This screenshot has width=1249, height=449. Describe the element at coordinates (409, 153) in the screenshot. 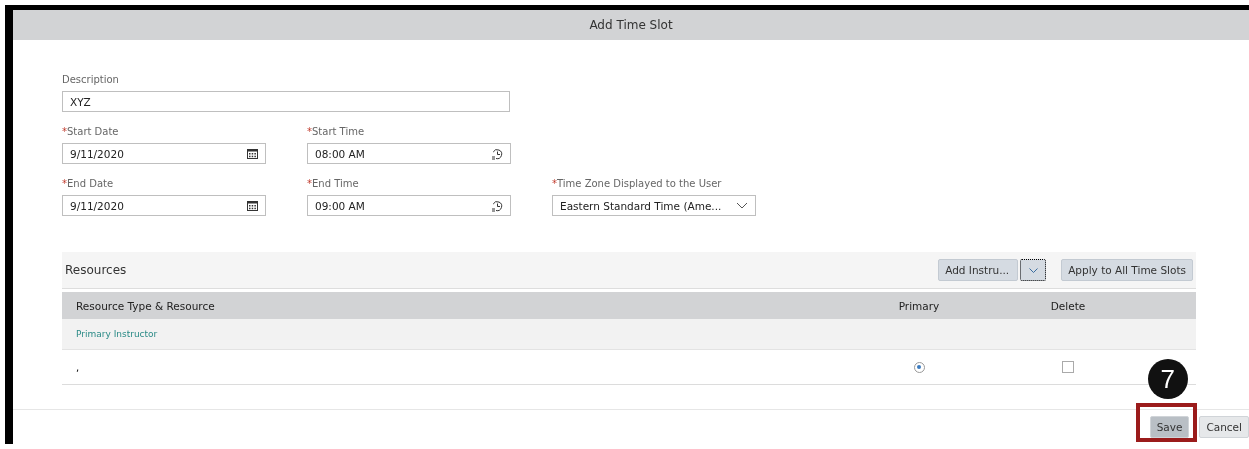

I see `input-field: 08:00 AM` at that location.